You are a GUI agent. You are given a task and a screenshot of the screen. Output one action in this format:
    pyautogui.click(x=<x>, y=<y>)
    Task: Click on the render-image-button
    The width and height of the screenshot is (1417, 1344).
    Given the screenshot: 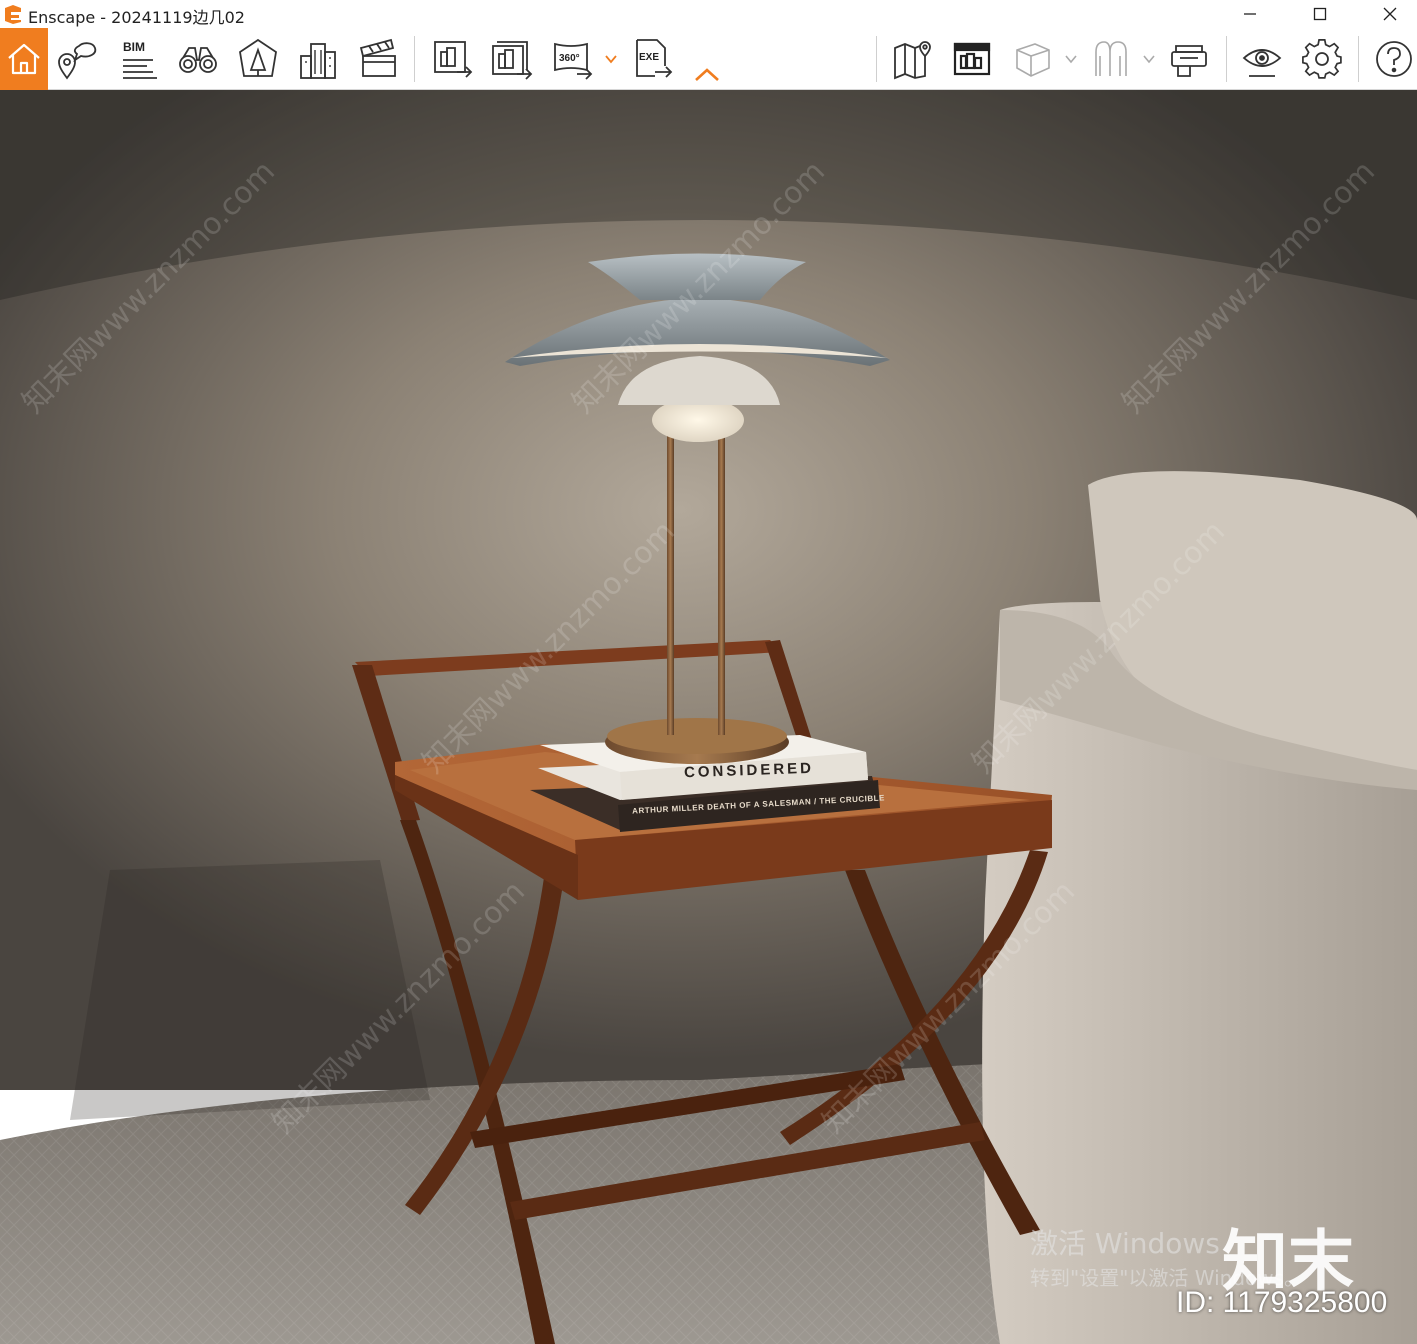 What is the action you would take?
    pyautogui.click(x=452, y=59)
    